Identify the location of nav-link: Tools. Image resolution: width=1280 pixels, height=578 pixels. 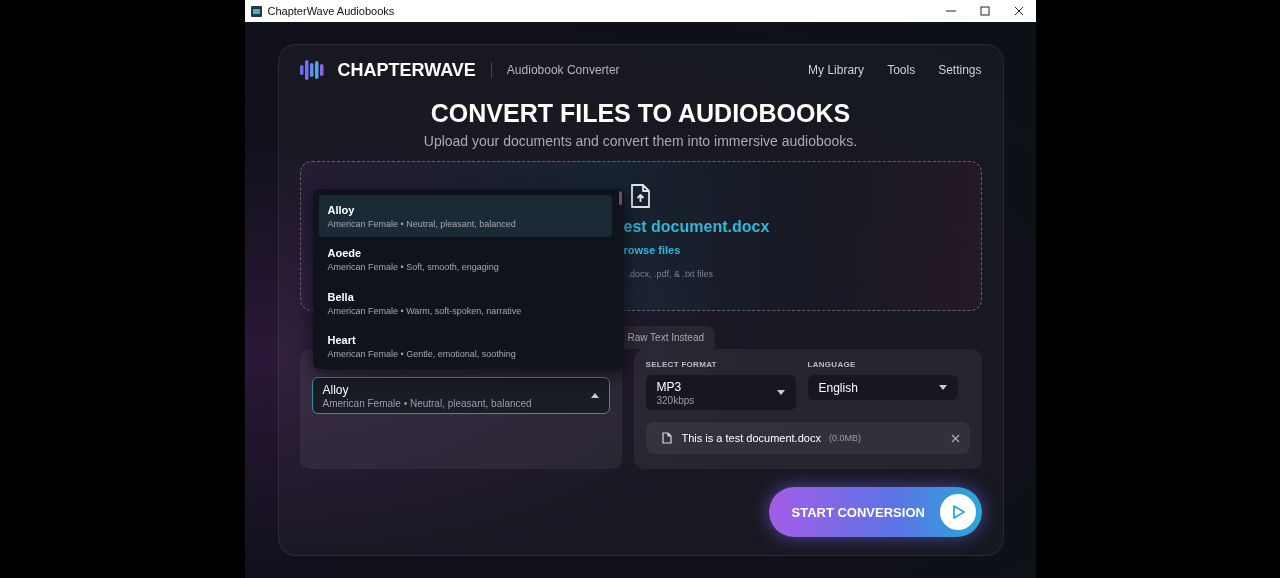
(901, 70).